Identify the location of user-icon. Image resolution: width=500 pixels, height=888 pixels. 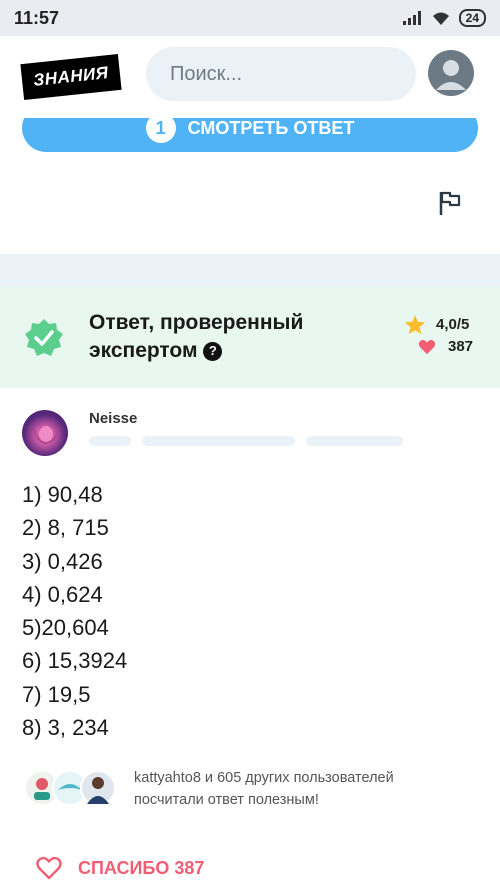
(451, 75).